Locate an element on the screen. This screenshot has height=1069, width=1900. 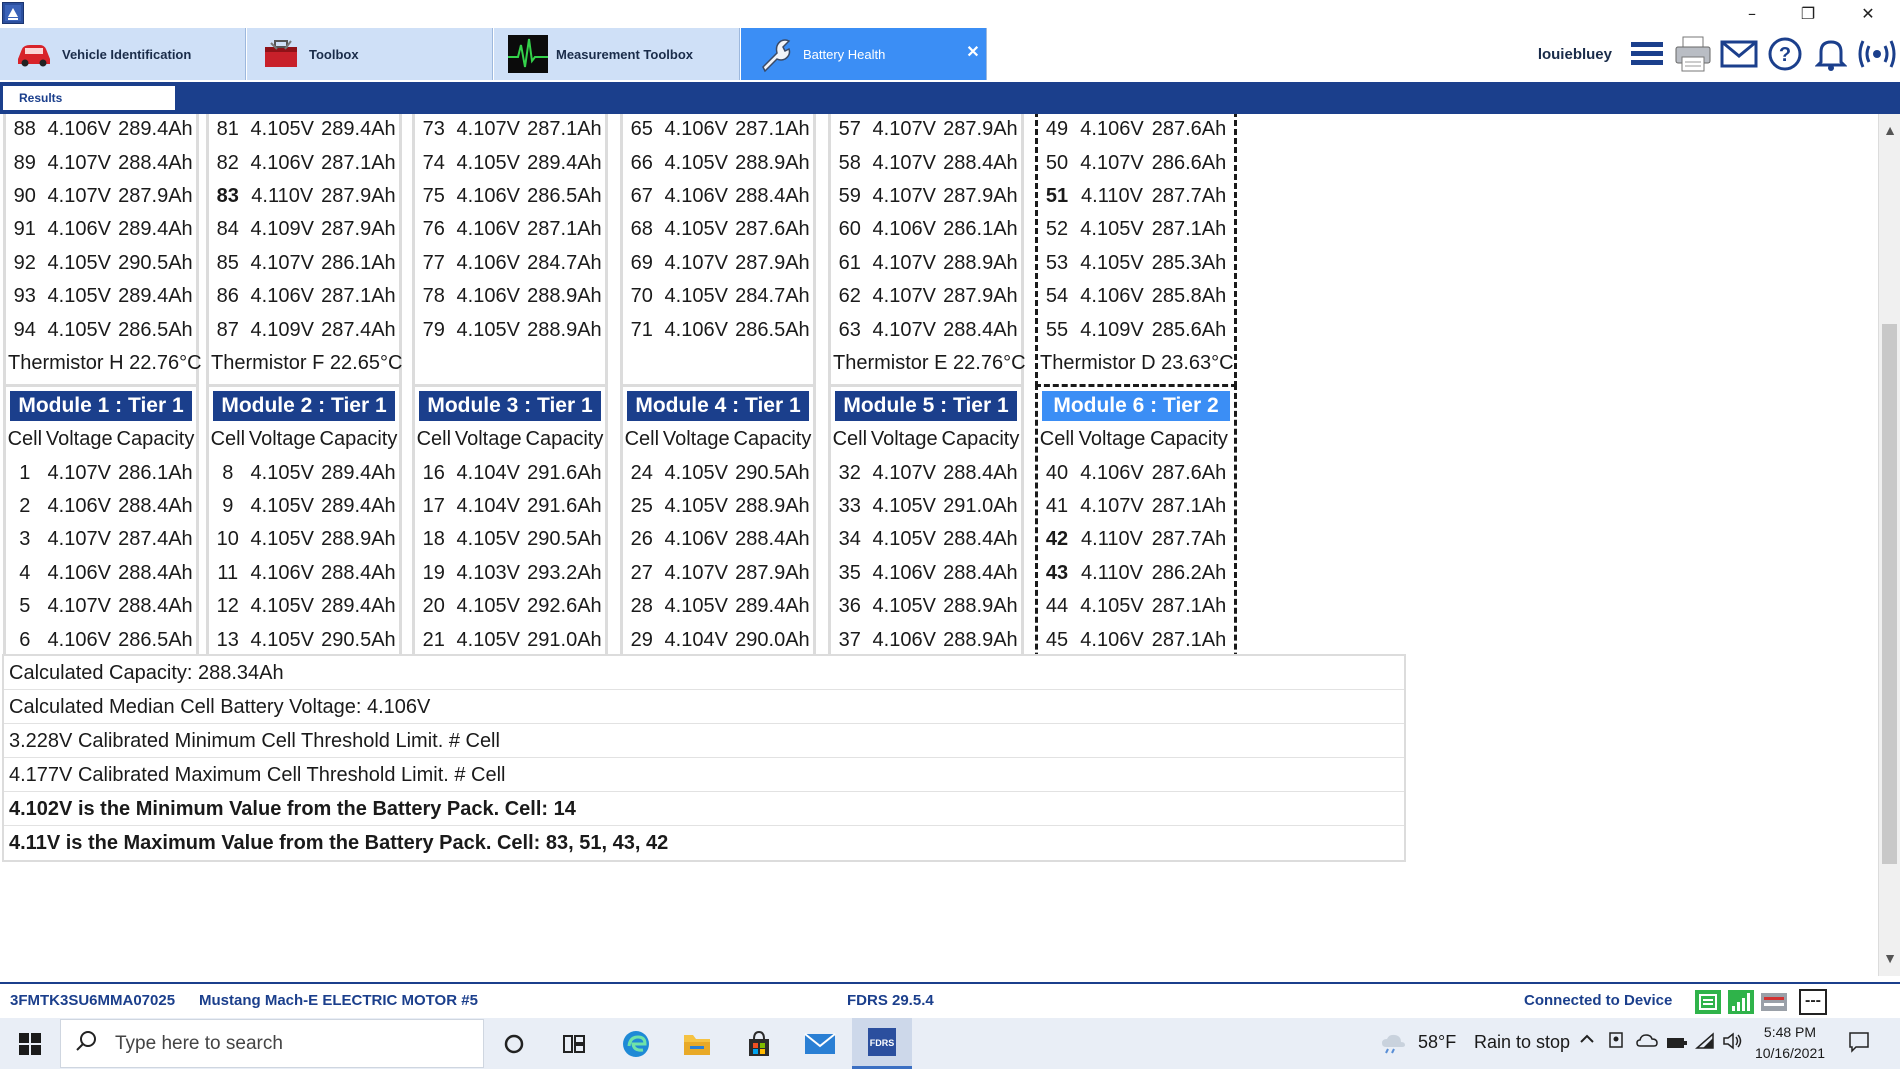
battery-connector-icon is located at coordinates (1774, 1002).